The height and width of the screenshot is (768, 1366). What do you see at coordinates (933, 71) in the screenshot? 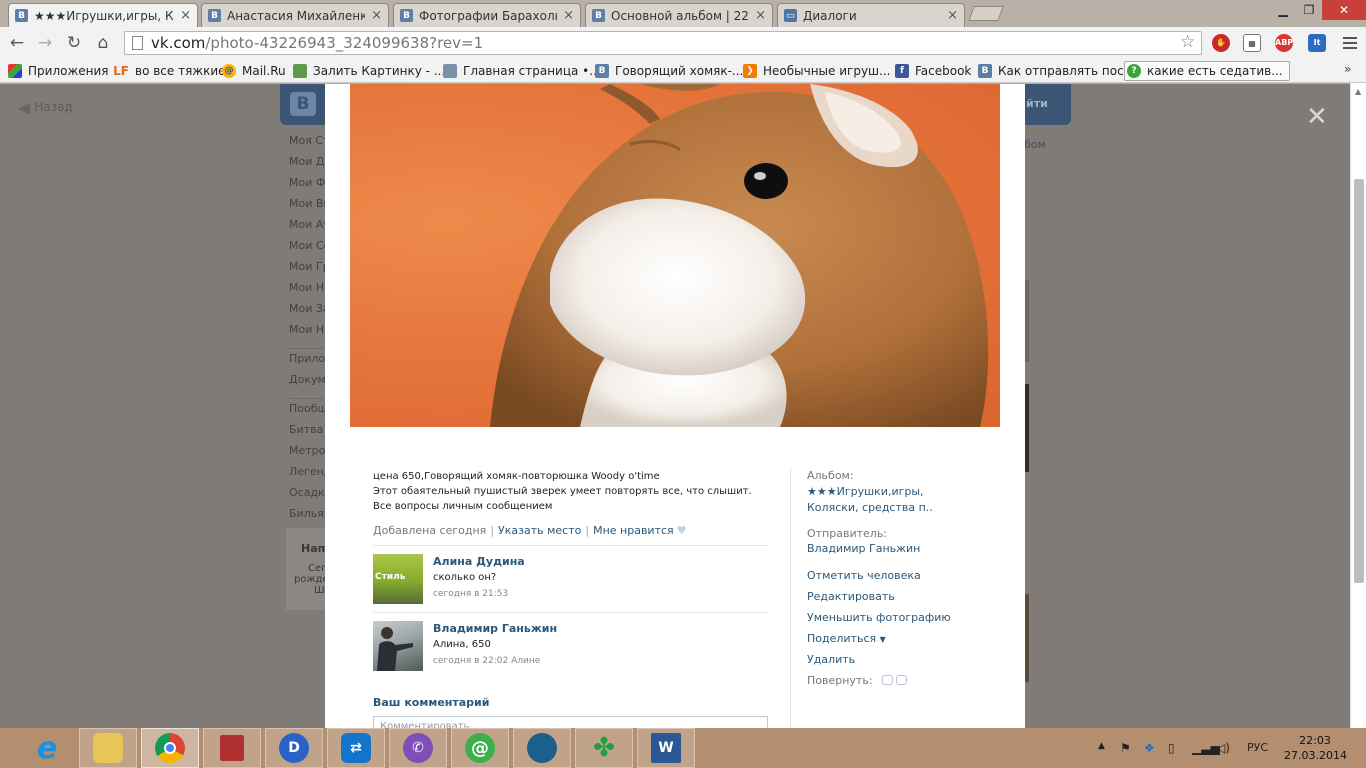
I see `bookmark-facebook: f Facebook` at bounding box center [933, 71].